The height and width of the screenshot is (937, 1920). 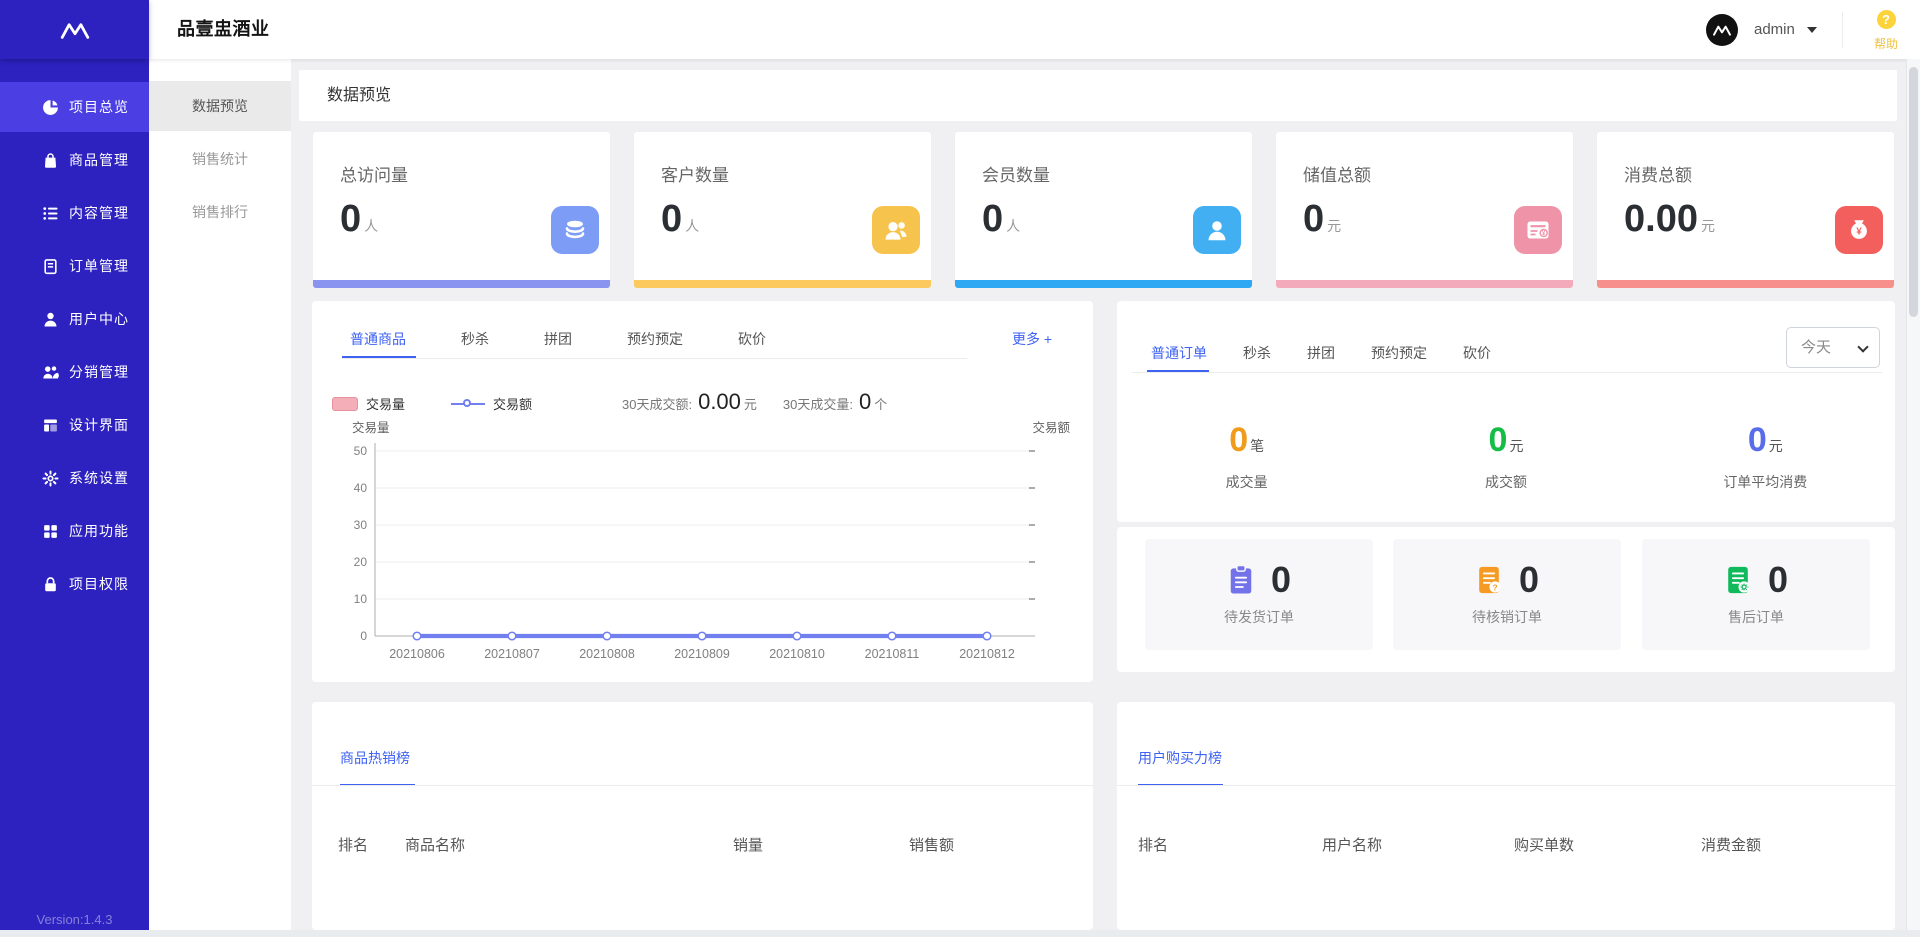 What do you see at coordinates (1246, 482) in the screenshot?
I see `order-stat-label: 成交量` at bounding box center [1246, 482].